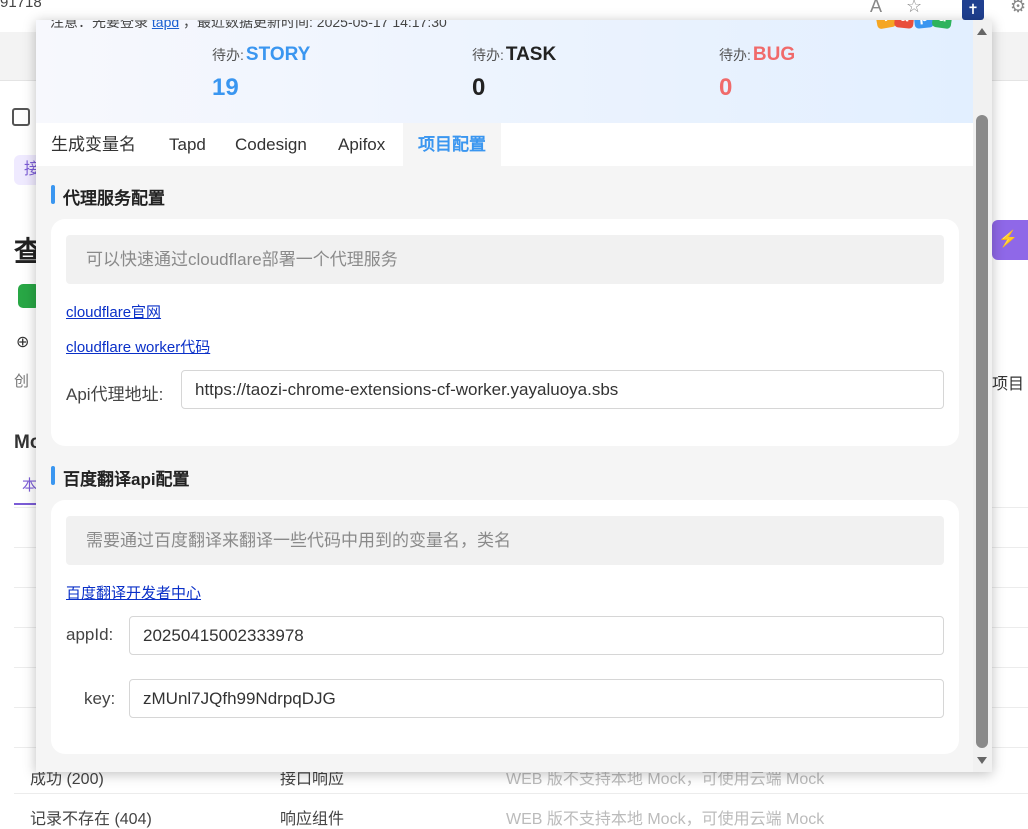 Image resolution: width=1028 pixels, height=829 pixels. Describe the element at coordinates (26, 504) in the screenshot. I see `background-tab-underline` at that location.